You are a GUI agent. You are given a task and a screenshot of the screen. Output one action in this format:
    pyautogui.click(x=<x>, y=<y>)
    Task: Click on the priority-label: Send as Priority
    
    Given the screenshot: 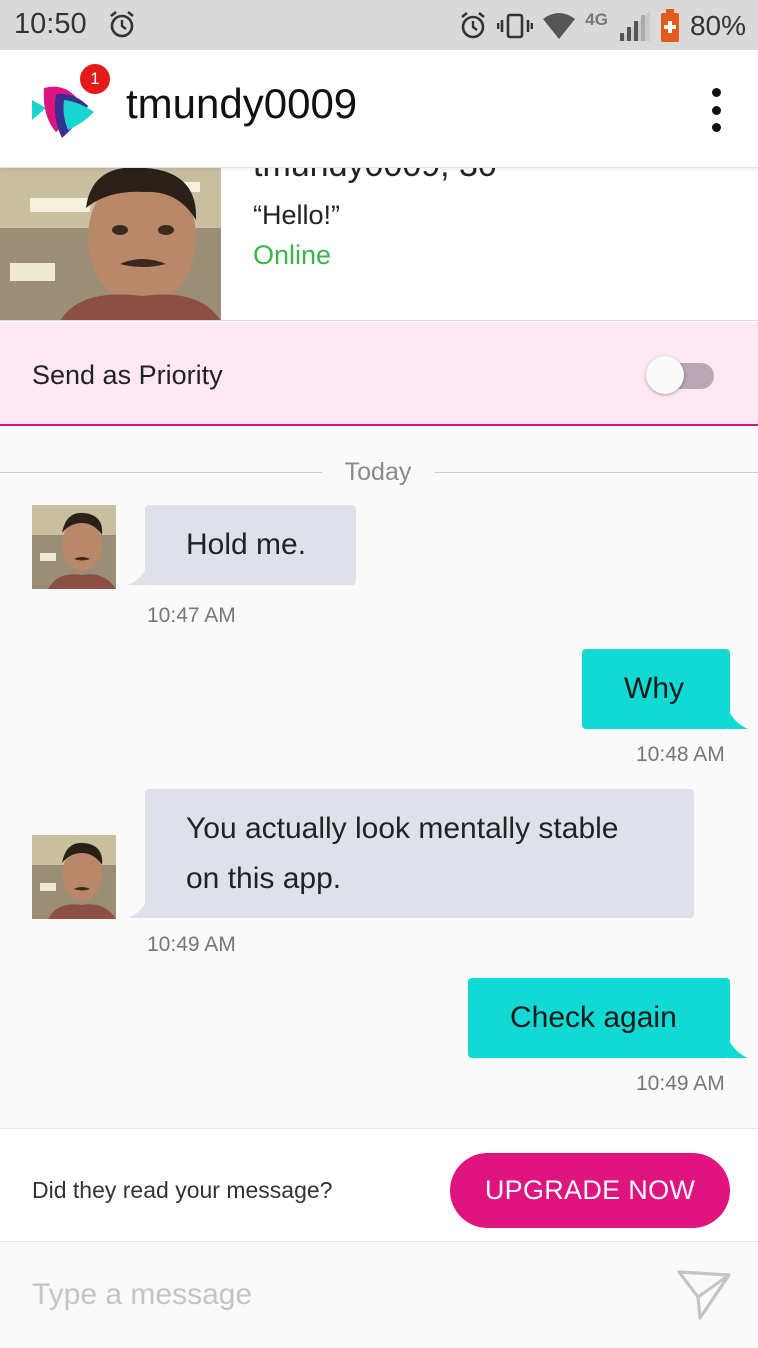 What is the action you would take?
    pyautogui.click(x=127, y=375)
    